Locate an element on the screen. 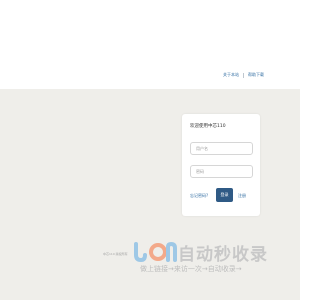 Image resolution: width=320 pixels, height=300 pixels. footer-copyright: 中芯110 版权所有 is located at coordinates (115, 254).